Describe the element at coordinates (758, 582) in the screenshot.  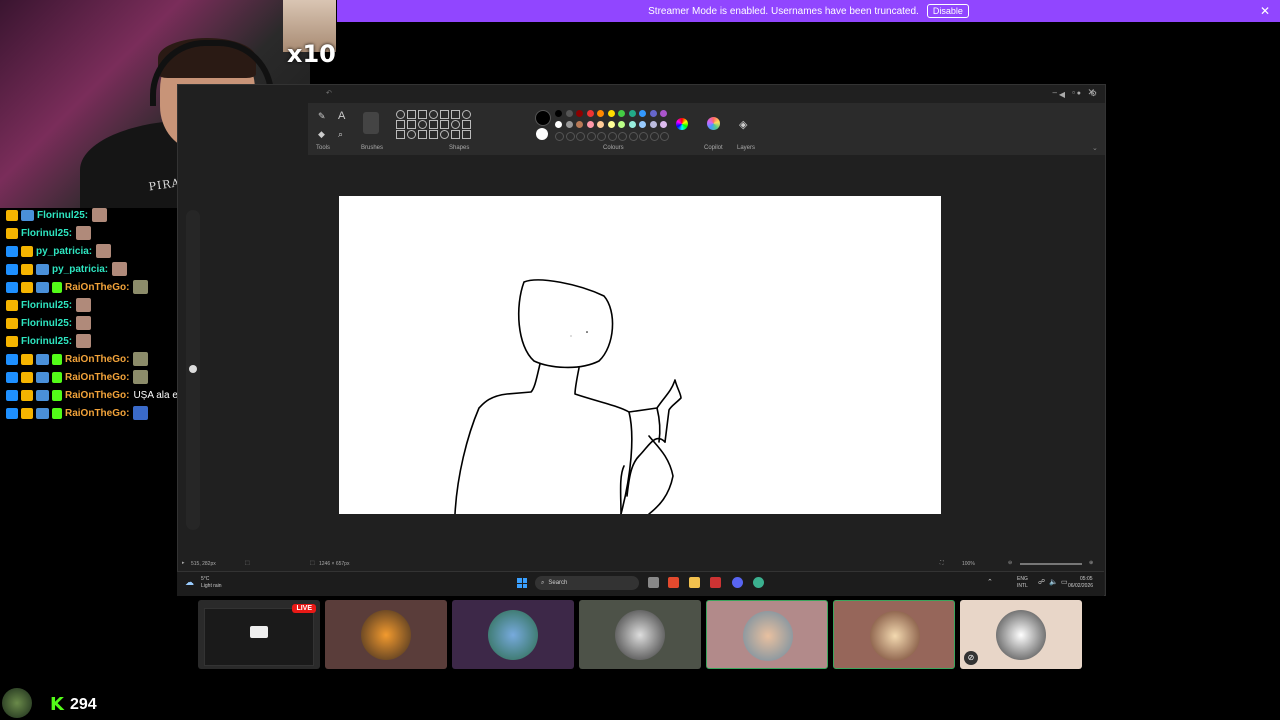
I see `paint-app-icon` at that location.